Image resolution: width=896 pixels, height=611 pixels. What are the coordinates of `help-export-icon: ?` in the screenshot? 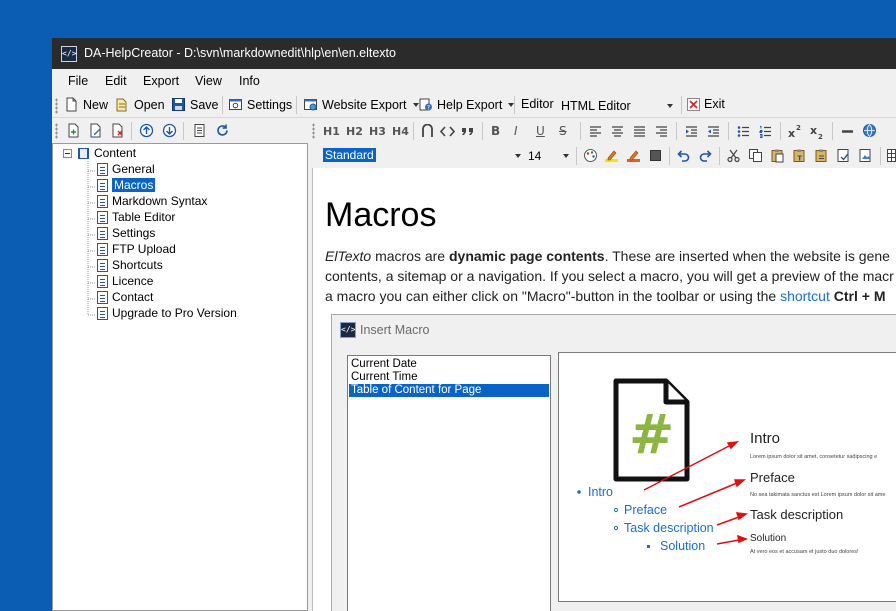 It's located at (425, 104).